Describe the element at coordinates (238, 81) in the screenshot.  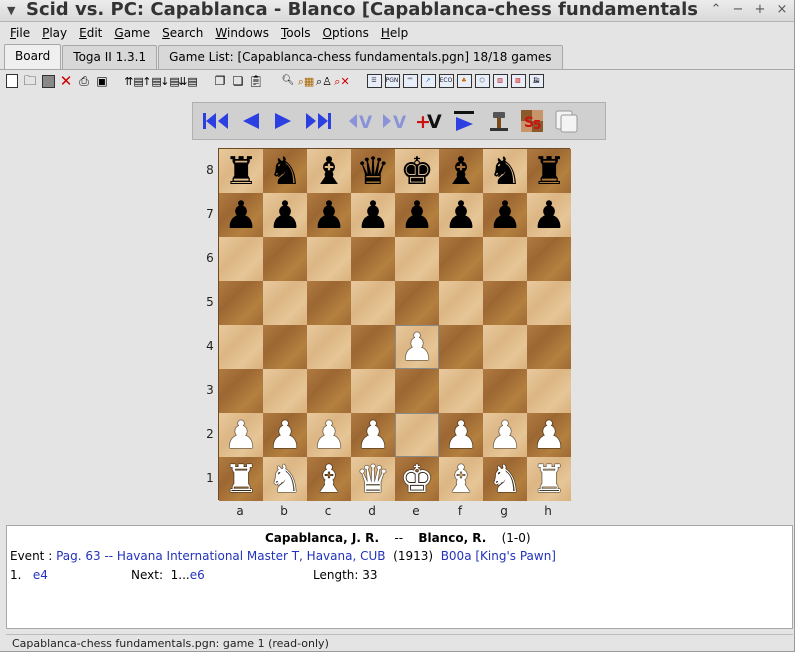
I see `paste-icon: ❏` at that location.